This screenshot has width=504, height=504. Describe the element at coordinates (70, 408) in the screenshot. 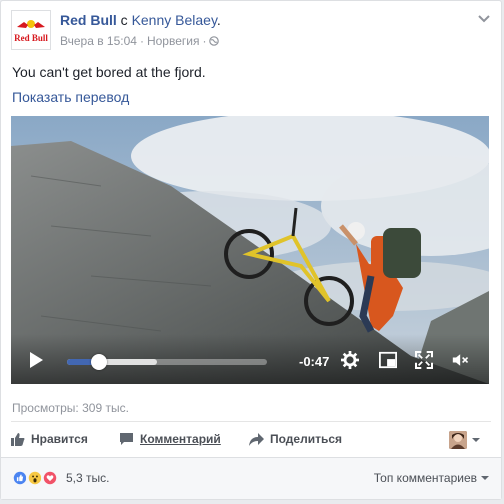

I see `view-count: Просмотры: 309 тыс.` at that location.